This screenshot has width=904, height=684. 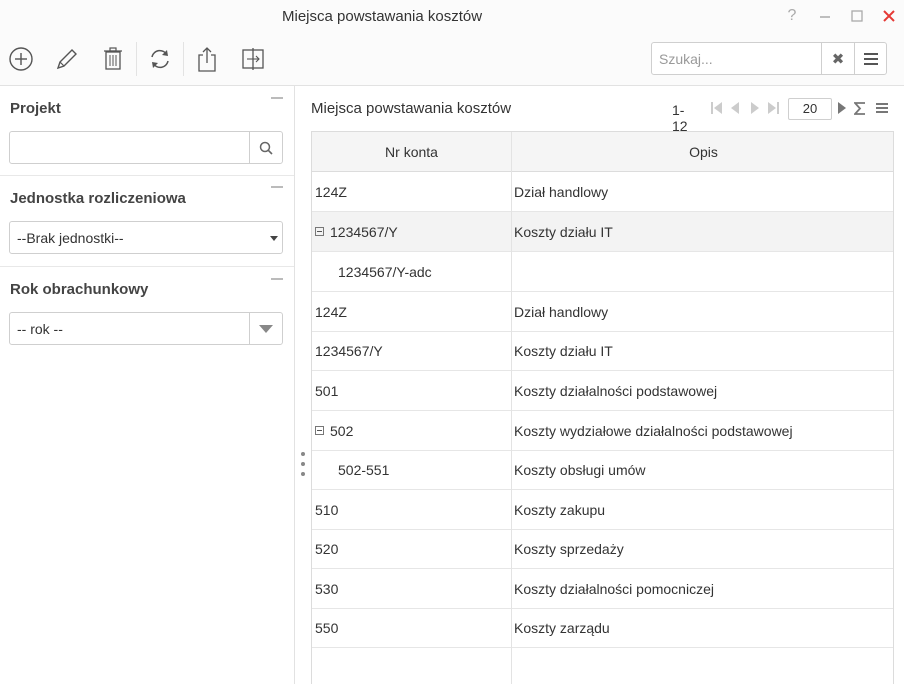 I want to click on project-search-button, so click(x=265, y=147).